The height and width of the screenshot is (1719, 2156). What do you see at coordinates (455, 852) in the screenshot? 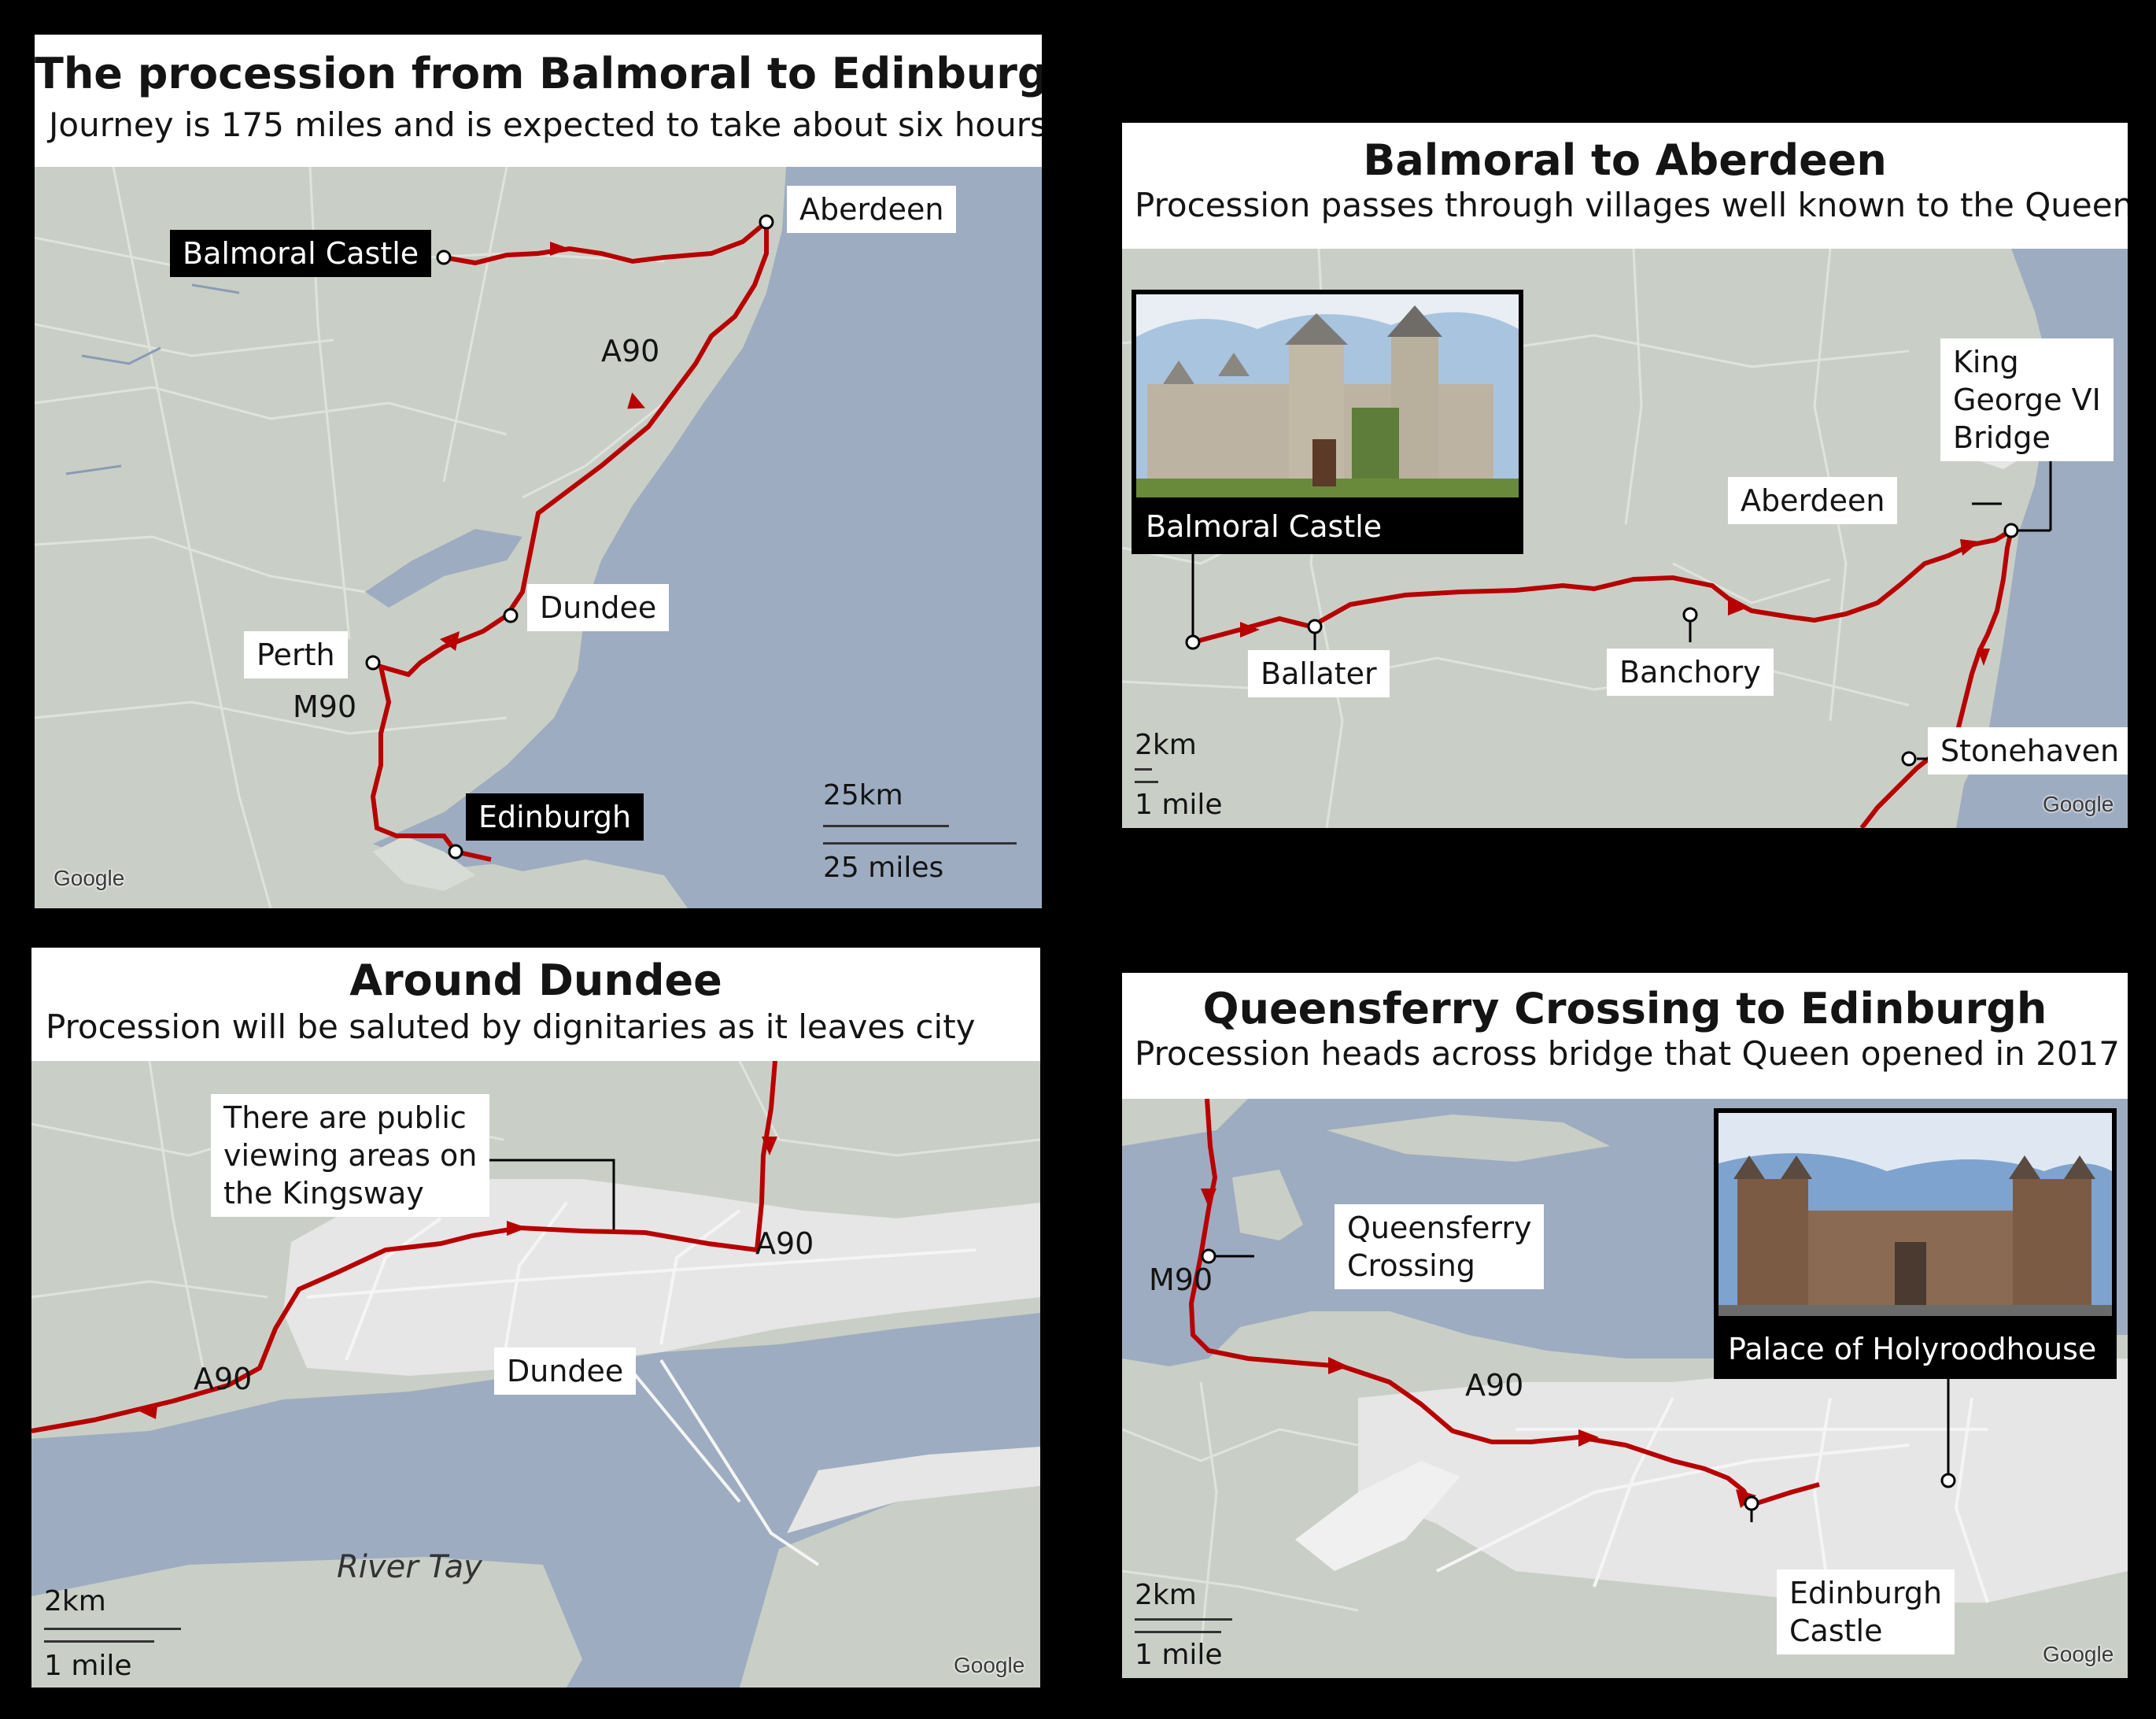
I see `edinburgh-marker` at bounding box center [455, 852].